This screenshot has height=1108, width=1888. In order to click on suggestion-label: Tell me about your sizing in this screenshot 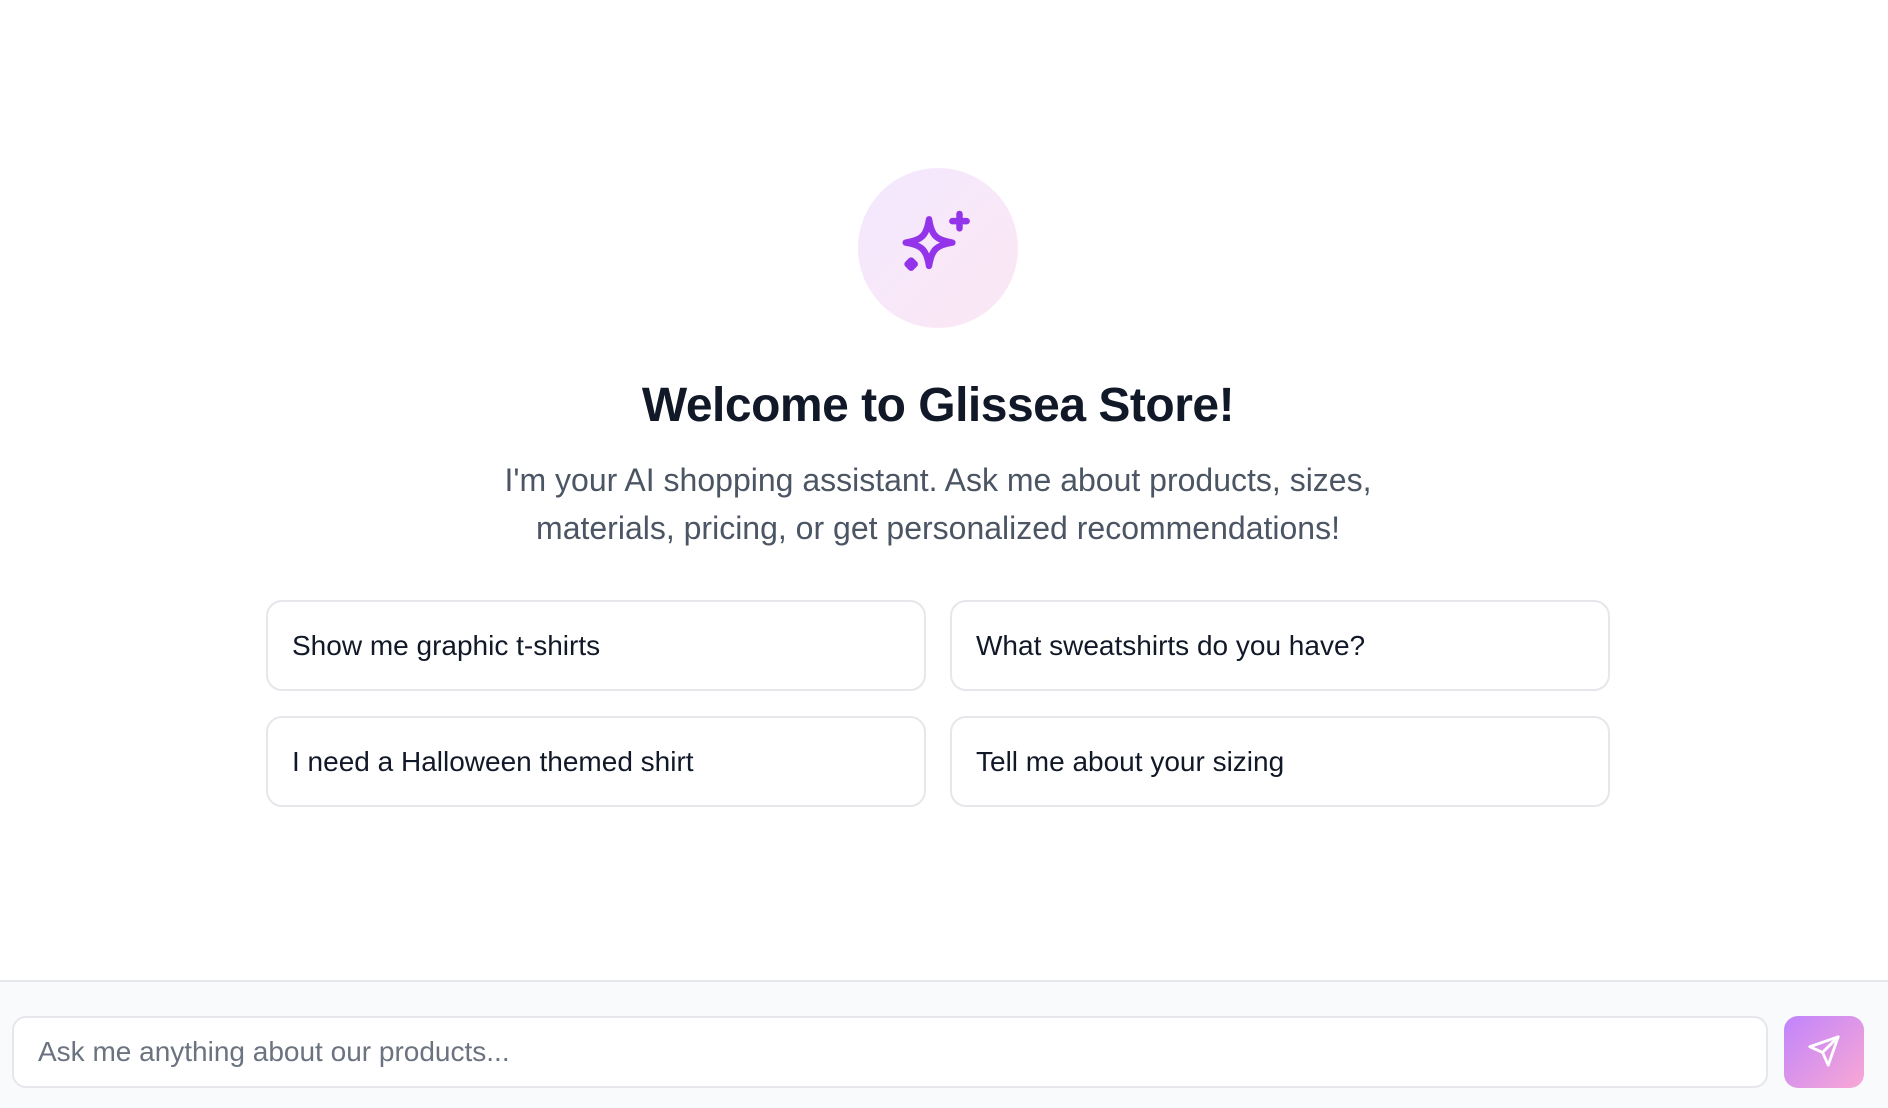, I will do `click(1130, 761)`.